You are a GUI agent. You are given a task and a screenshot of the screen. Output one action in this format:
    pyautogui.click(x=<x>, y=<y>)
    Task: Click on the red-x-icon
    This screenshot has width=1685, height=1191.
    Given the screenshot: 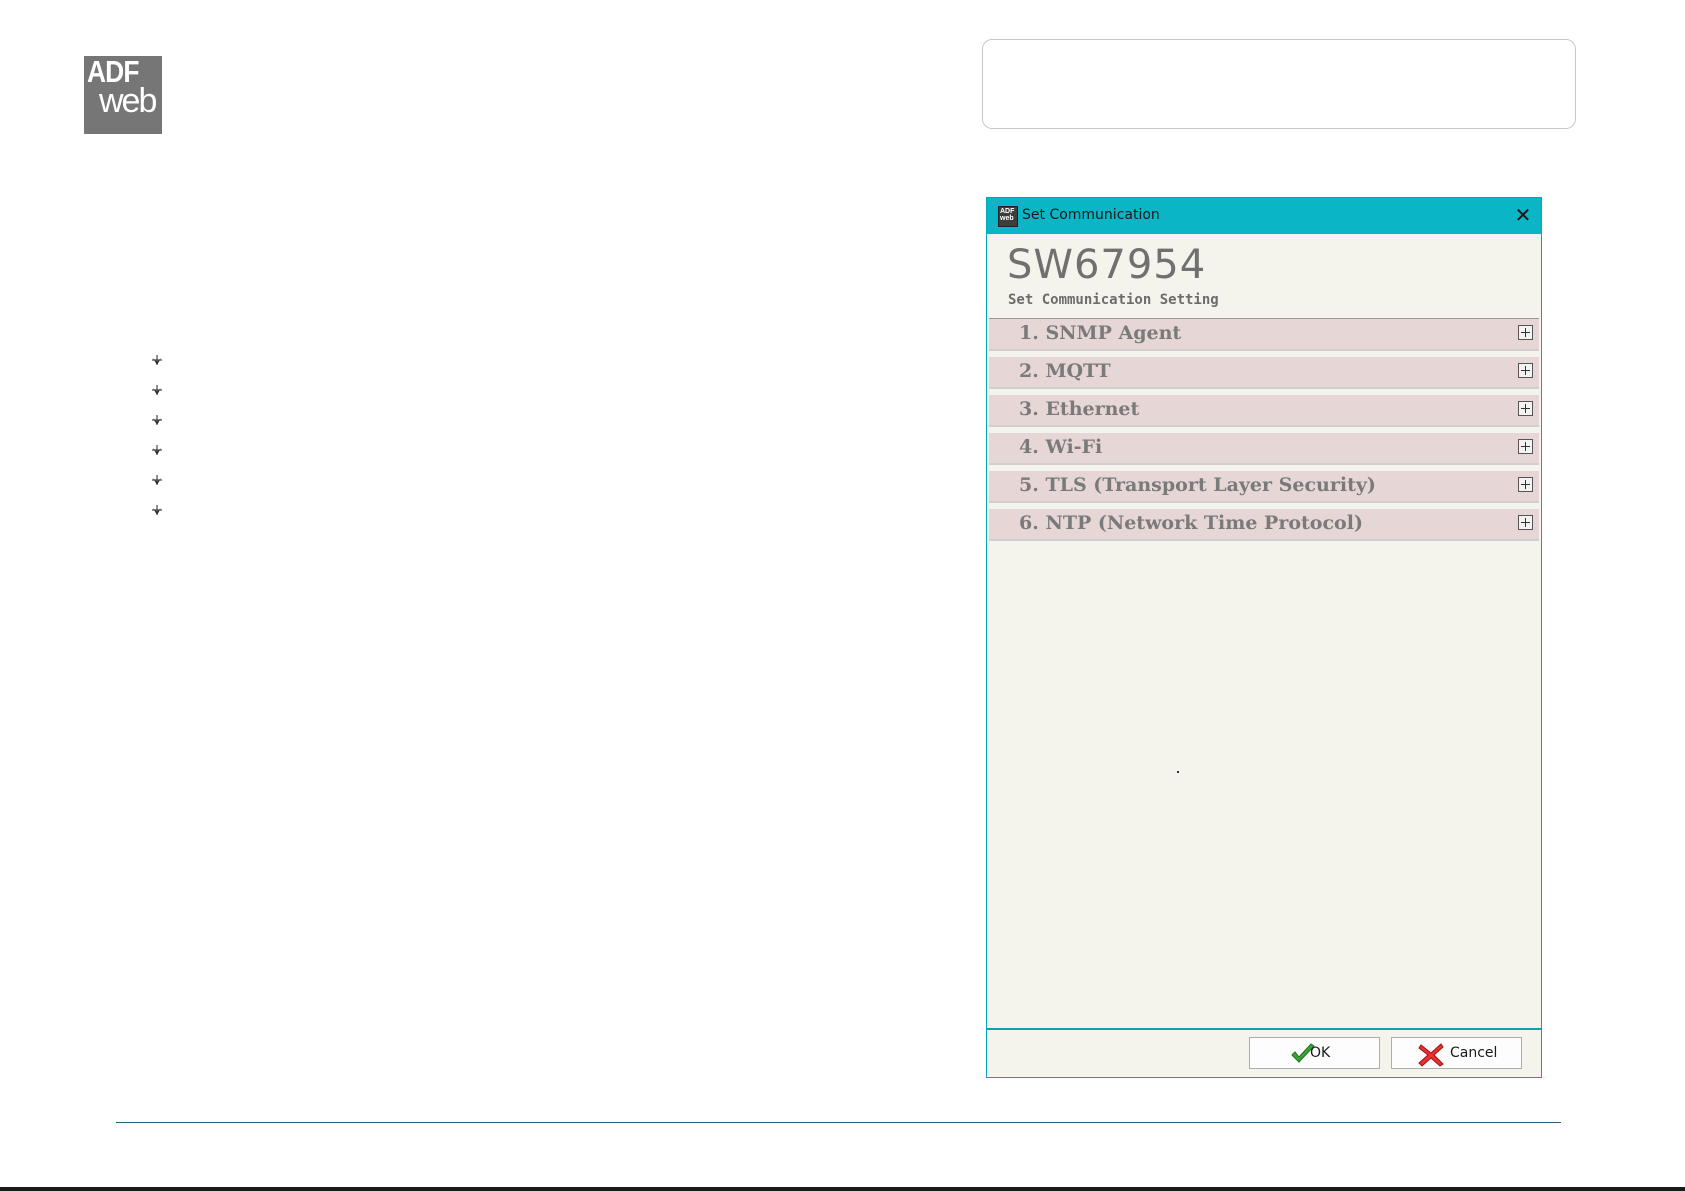 What is the action you would take?
    pyautogui.click(x=1431, y=1055)
    